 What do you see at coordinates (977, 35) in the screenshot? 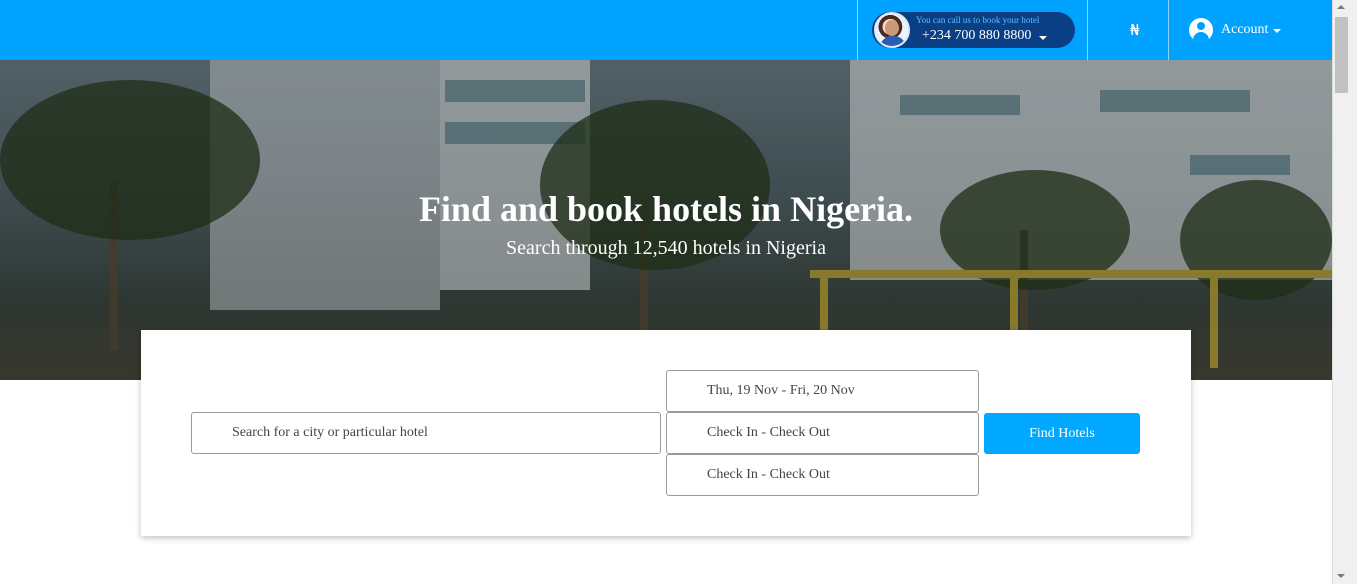
I see `phone-number: +234 700 880 8800` at bounding box center [977, 35].